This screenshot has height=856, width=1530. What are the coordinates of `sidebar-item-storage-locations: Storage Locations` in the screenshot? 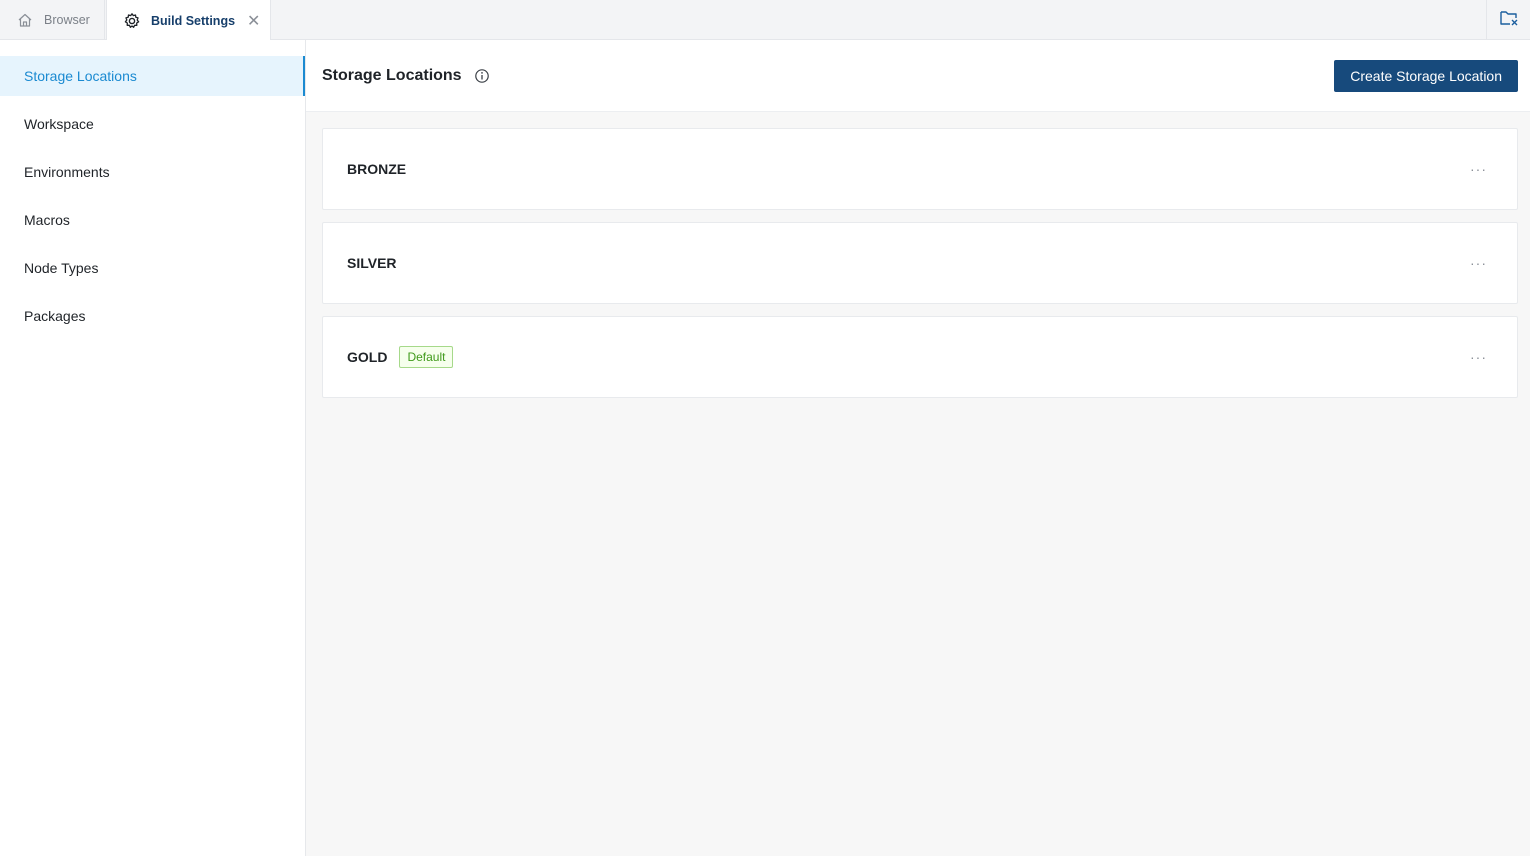 It's located at (152, 76).